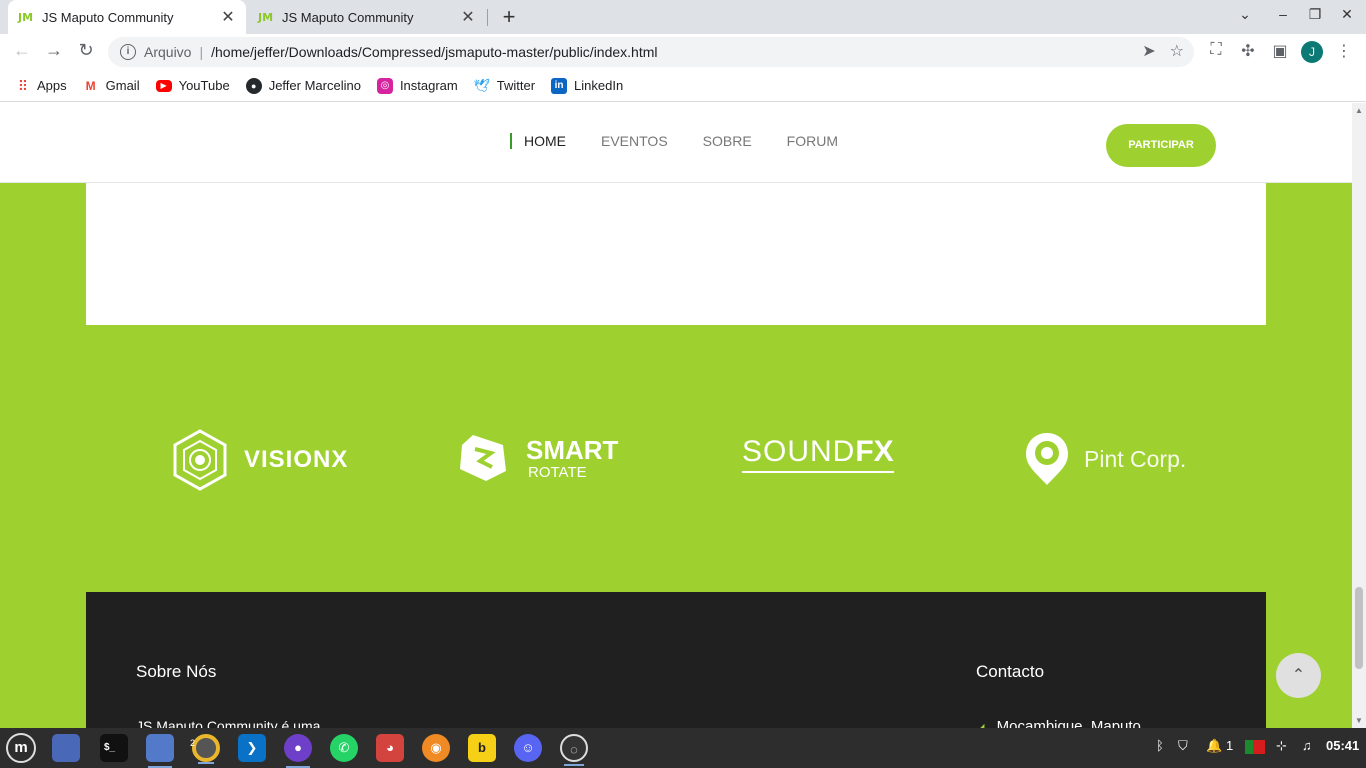  What do you see at coordinates (1347, 14) in the screenshot?
I see `close-window-button: ✕` at bounding box center [1347, 14].